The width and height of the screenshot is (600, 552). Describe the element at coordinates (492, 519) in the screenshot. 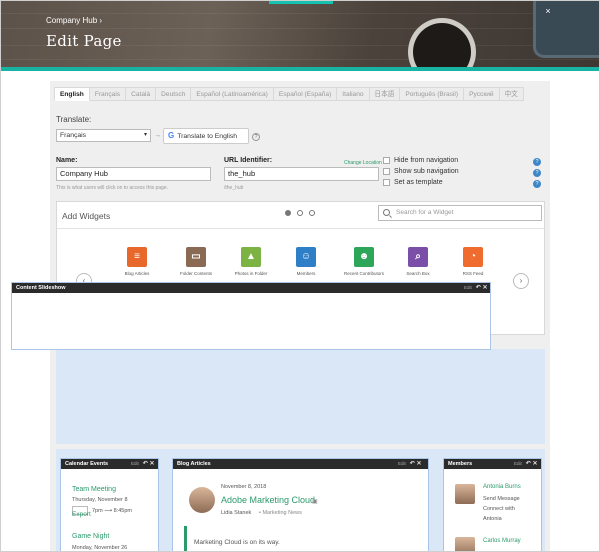

I see `connect-name: Antonia` at that location.